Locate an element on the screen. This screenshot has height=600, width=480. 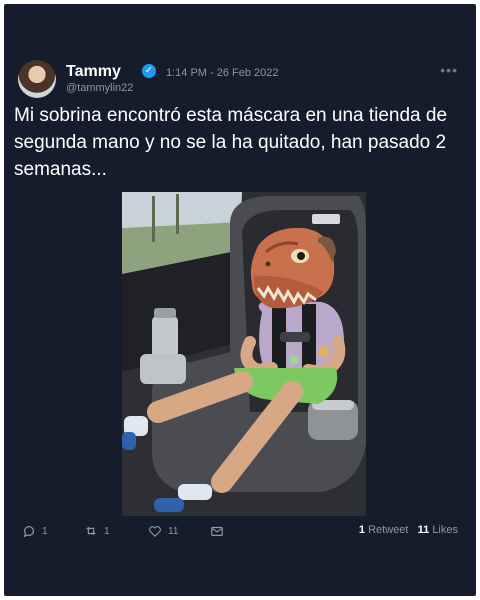
retweets-number: 1 is located at coordinates (362, 530).